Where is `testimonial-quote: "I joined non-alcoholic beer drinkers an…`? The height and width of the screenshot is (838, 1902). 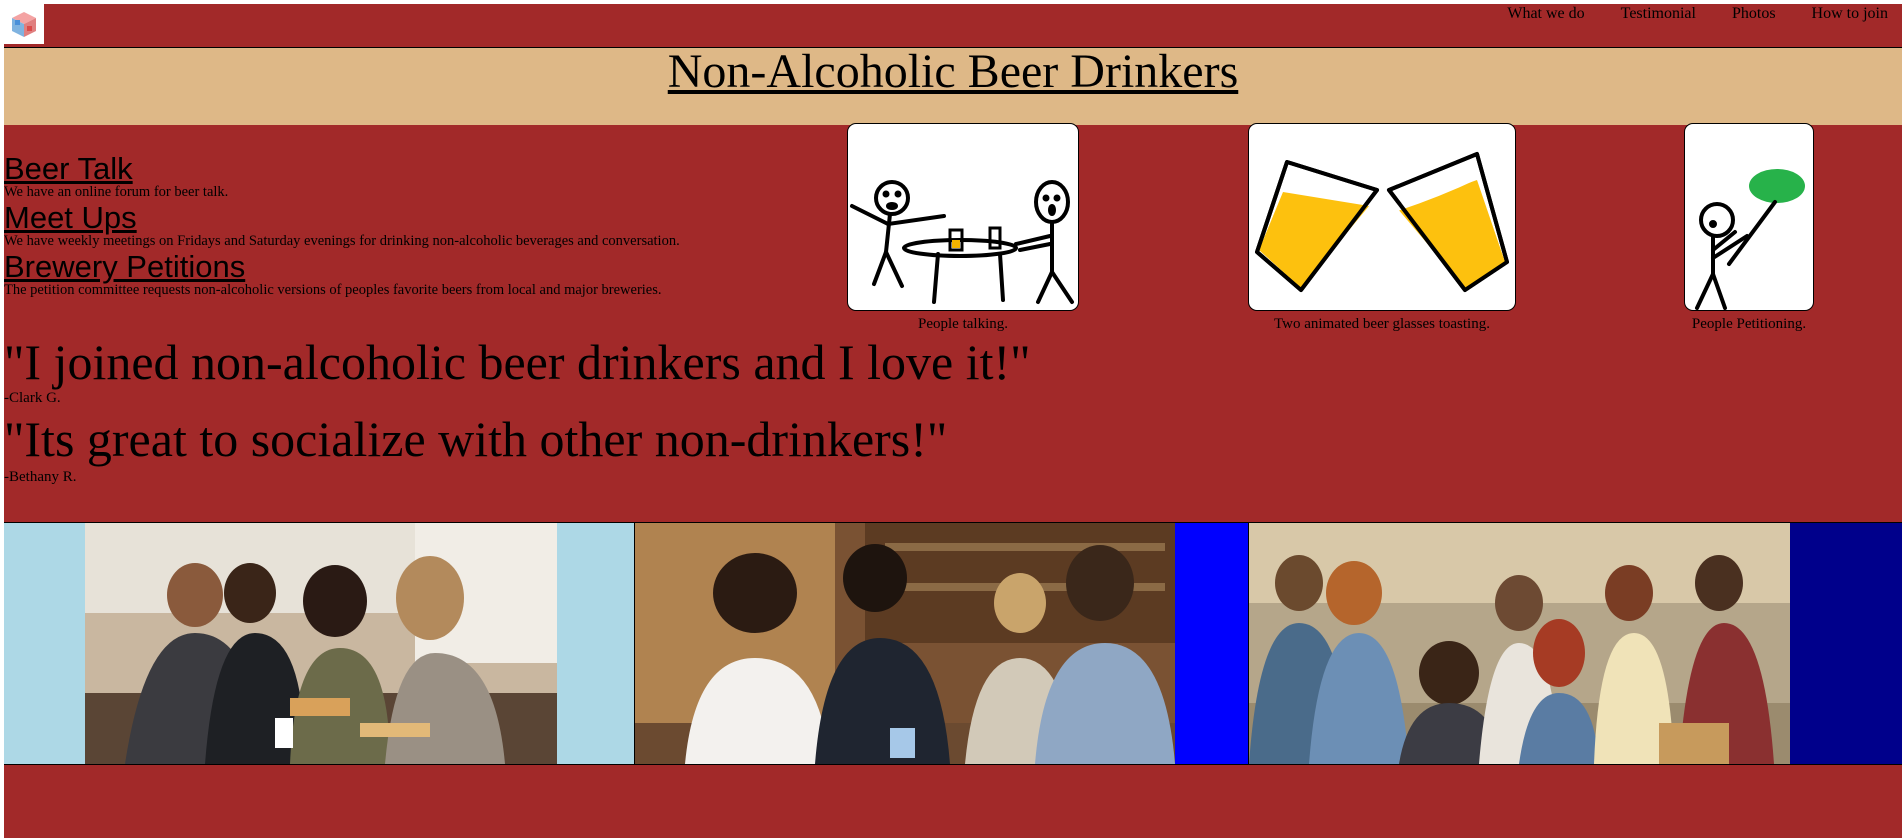
testimonial-quote: "I joined non-alcoholic beer drinkers an… is located at coordinates (517, 362).